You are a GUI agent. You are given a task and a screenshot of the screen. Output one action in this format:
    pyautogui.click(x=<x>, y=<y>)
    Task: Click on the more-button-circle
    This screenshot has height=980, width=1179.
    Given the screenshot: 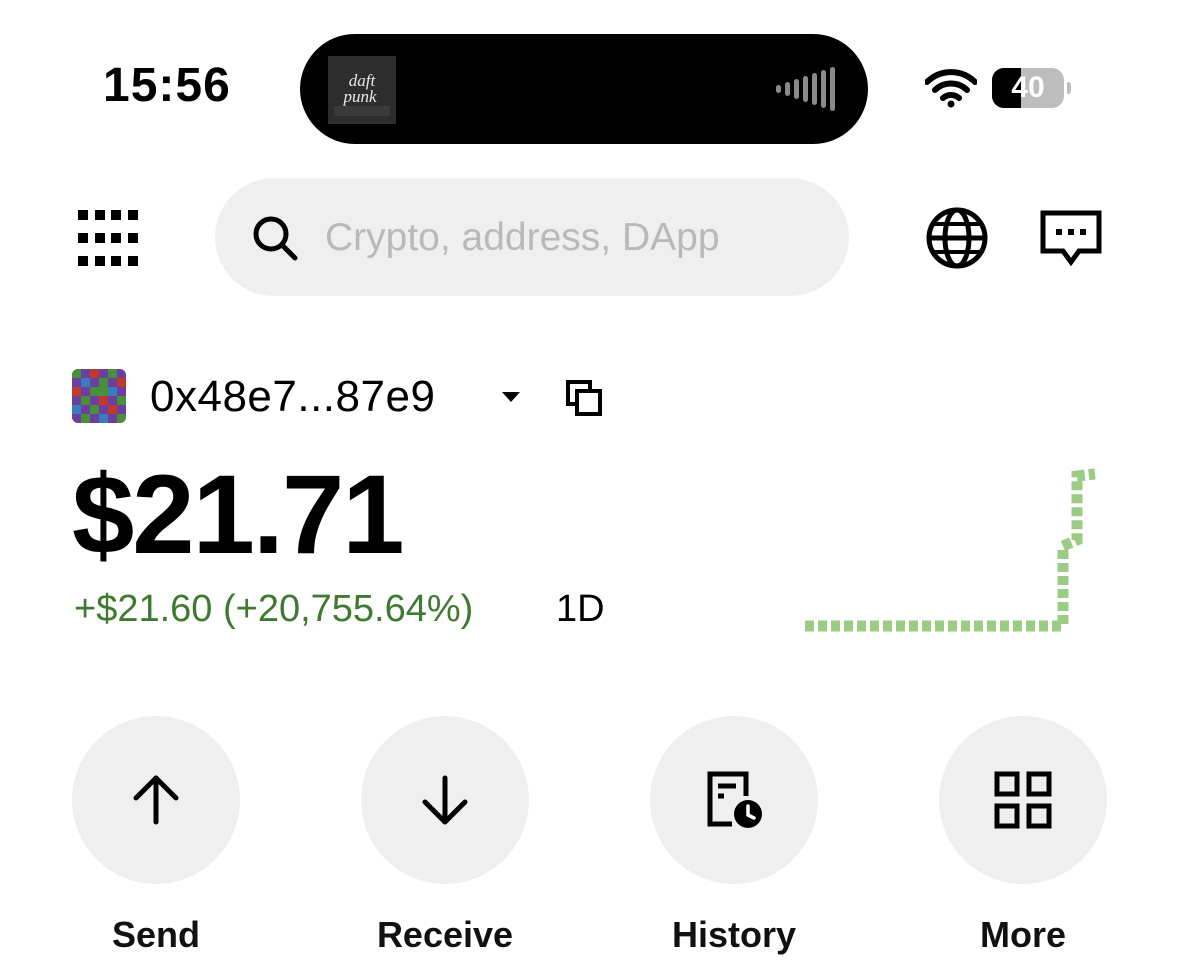 What is the action you would take?
    pyautogui.click(x=1023, y=800)
    